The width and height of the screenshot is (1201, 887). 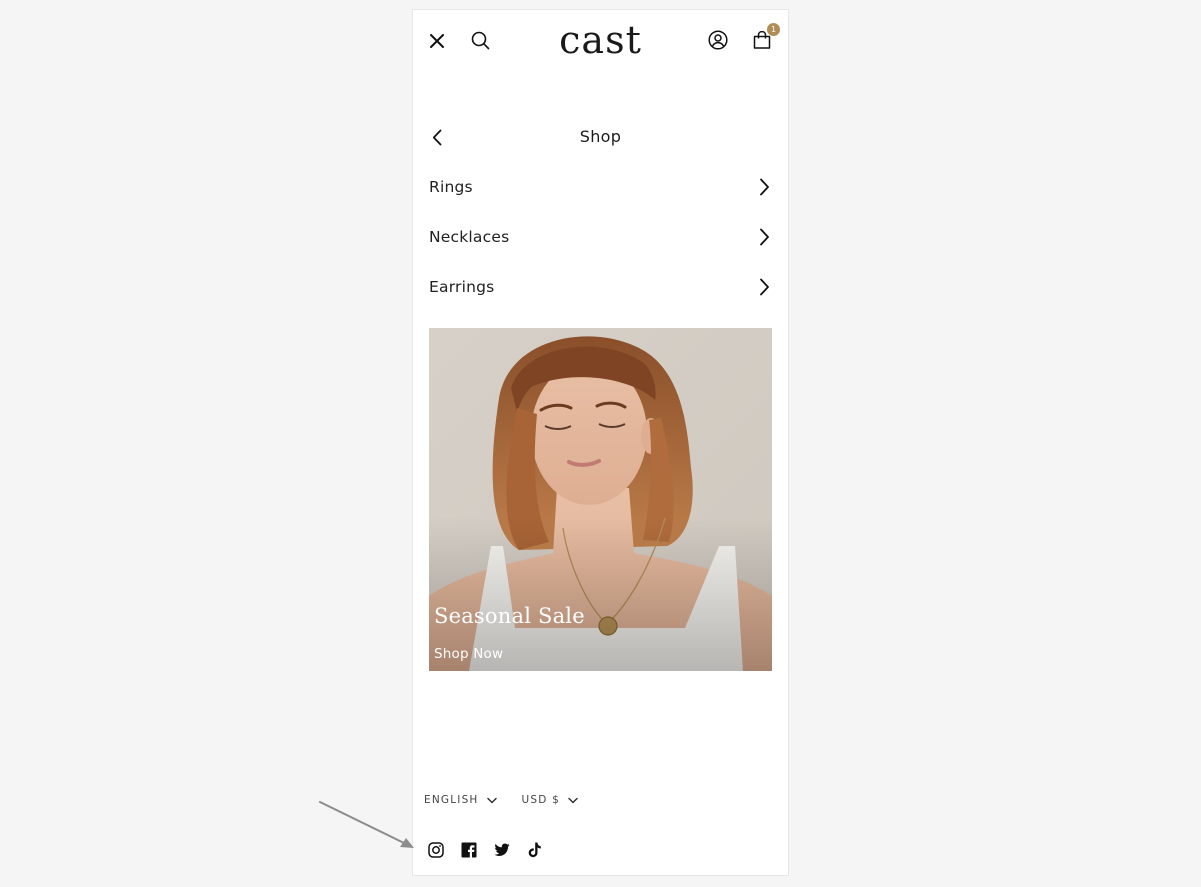 What do you see at coordinates (600, 187) in the screenshot?
I see `menu-item-rings: Rings` at bounding box center [600, 187].